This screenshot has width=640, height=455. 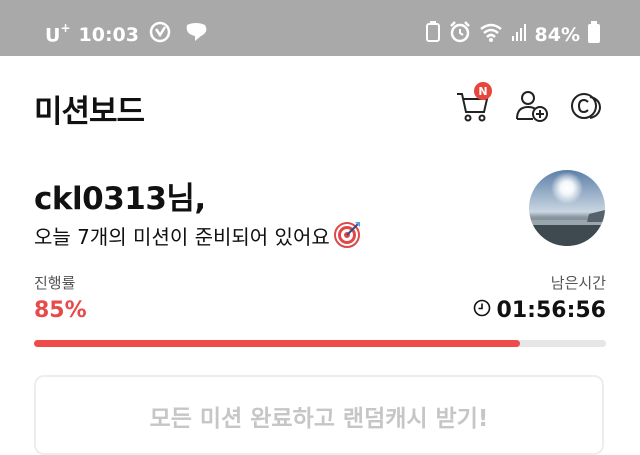 What do you see at coordinates (60, 310) in the screenshot?
I see `progress-value: 85%` at bounding box center [60, 310].